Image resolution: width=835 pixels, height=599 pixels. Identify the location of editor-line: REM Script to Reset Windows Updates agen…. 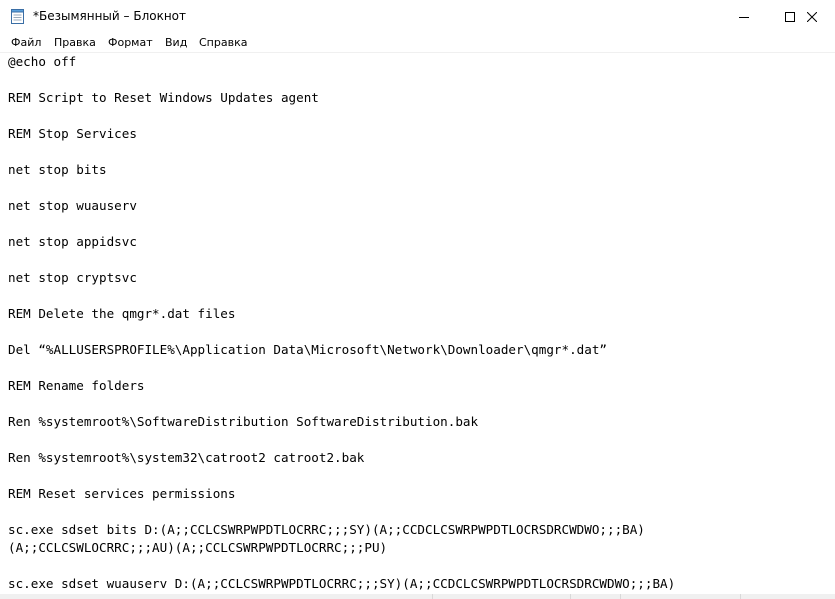
(163, 97).